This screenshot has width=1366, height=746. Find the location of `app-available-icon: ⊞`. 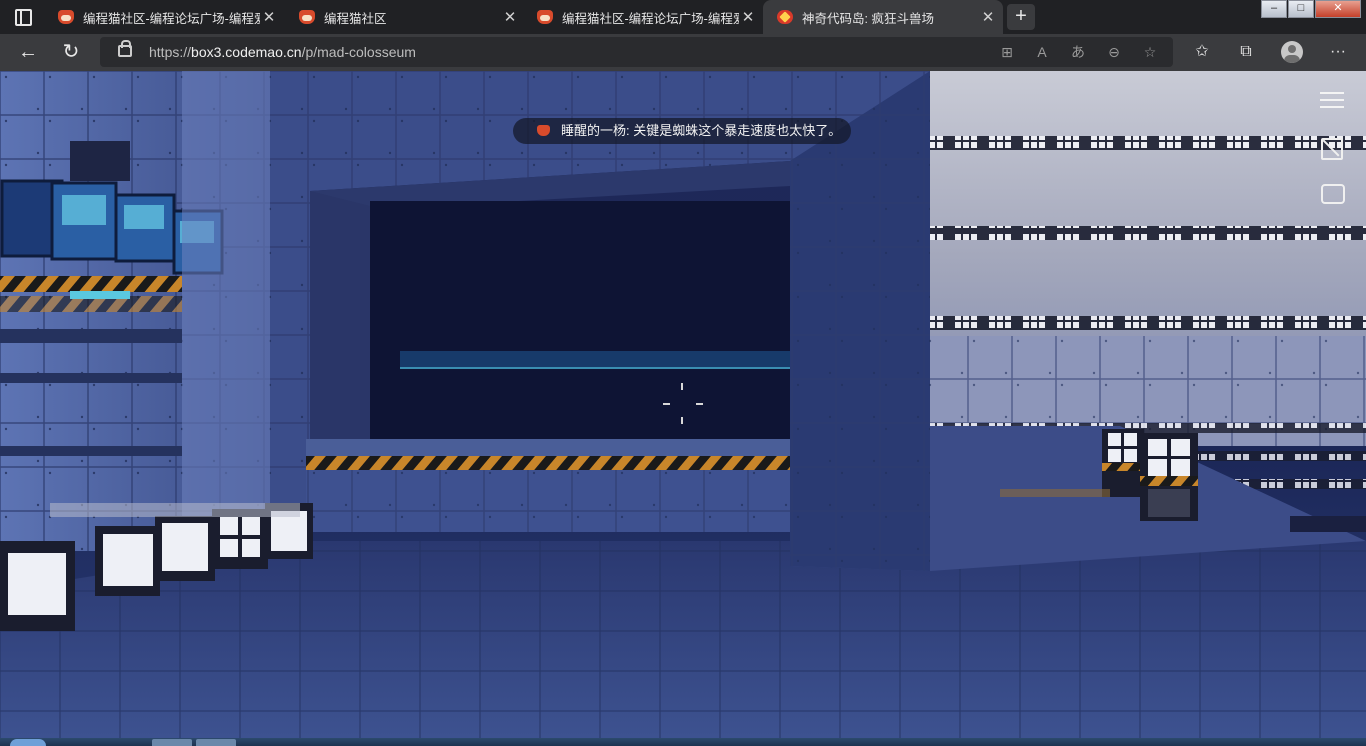

app-available-icon: ⊞ is located at coordinates (1007, 52).